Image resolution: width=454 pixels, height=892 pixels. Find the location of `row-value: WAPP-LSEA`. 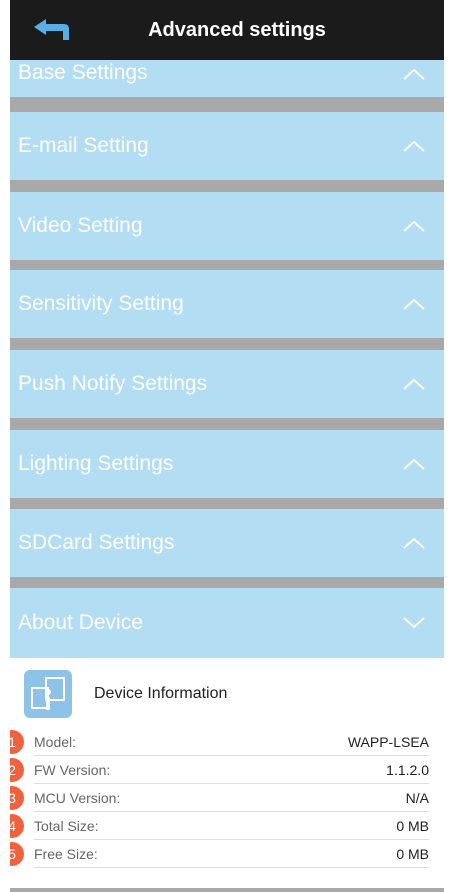

row-value: WAPP-LSEA is located at coordinates (388, 742).